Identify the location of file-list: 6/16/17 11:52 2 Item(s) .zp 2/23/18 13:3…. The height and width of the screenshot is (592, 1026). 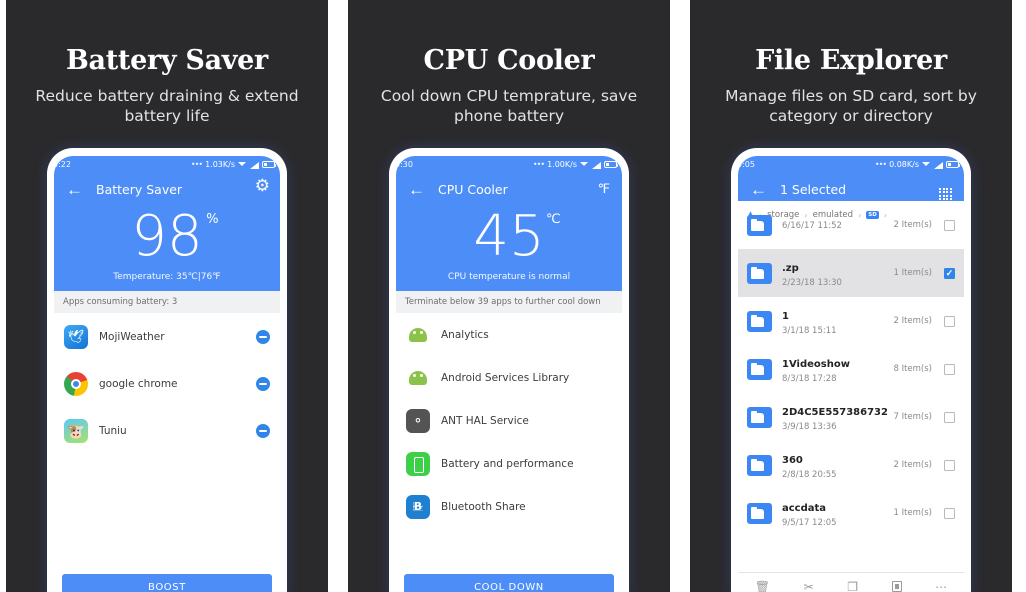
(851, 369).